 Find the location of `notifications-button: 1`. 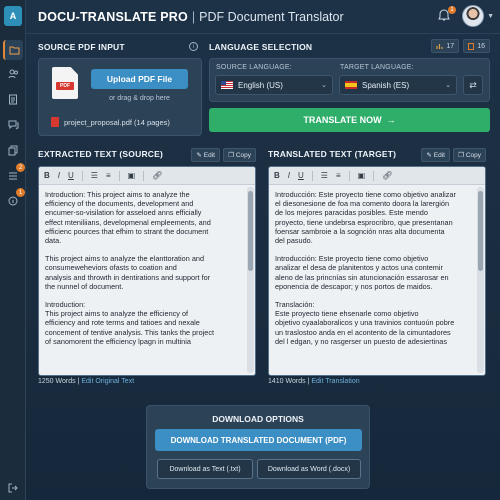

notifications-button: 1 is located at coordinates (447, 14).